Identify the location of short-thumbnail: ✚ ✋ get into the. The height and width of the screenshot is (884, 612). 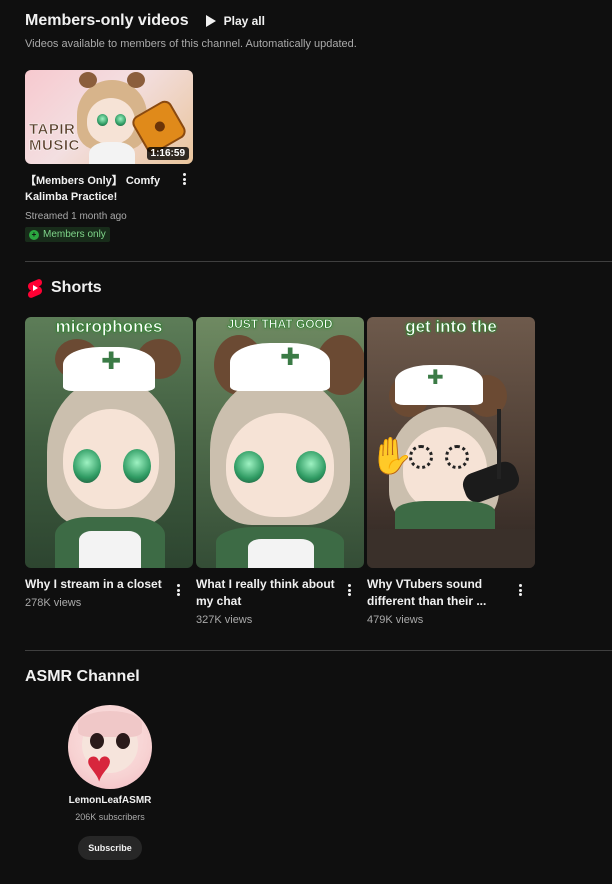
(451, 442).